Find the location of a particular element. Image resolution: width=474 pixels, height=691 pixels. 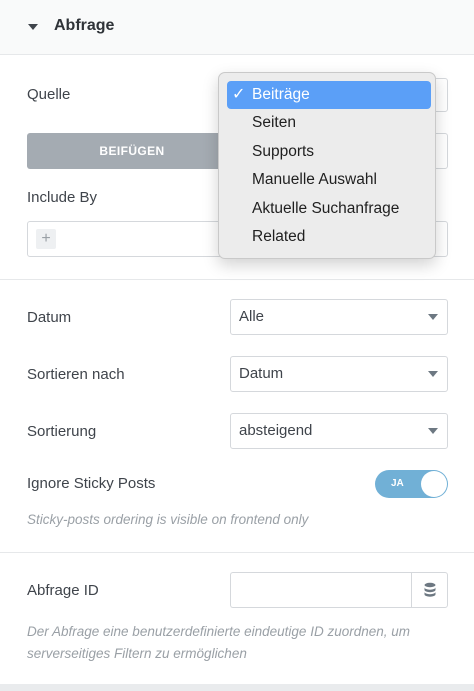

date-select: Alle is located at coordinates (339, 317).